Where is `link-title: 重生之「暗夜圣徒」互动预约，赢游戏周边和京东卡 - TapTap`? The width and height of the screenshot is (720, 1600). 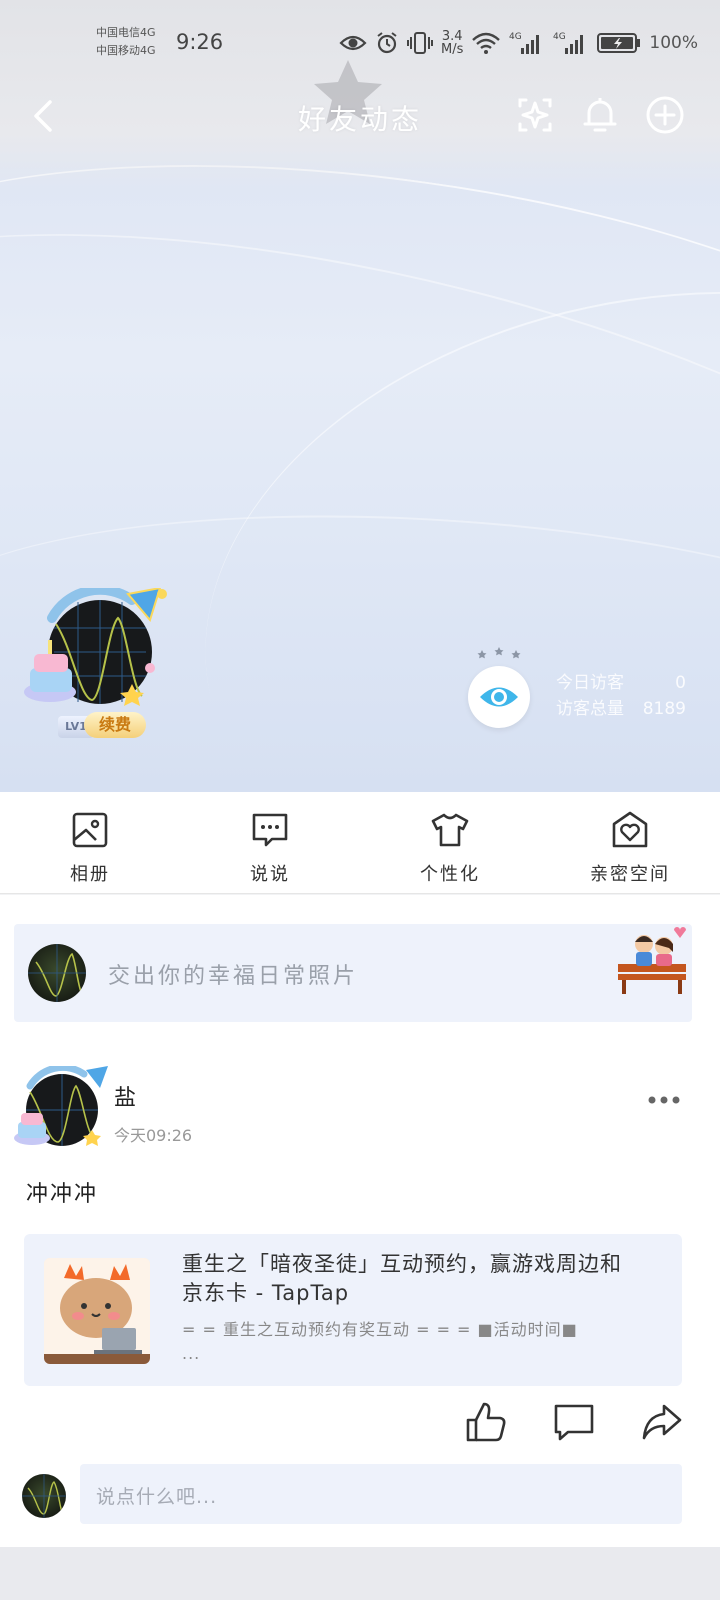
link-title: 重生之「暗夜圣徒」互动预约，赢游戏周边和京东卡 - TapTap is located at coordinates (402, 1278).